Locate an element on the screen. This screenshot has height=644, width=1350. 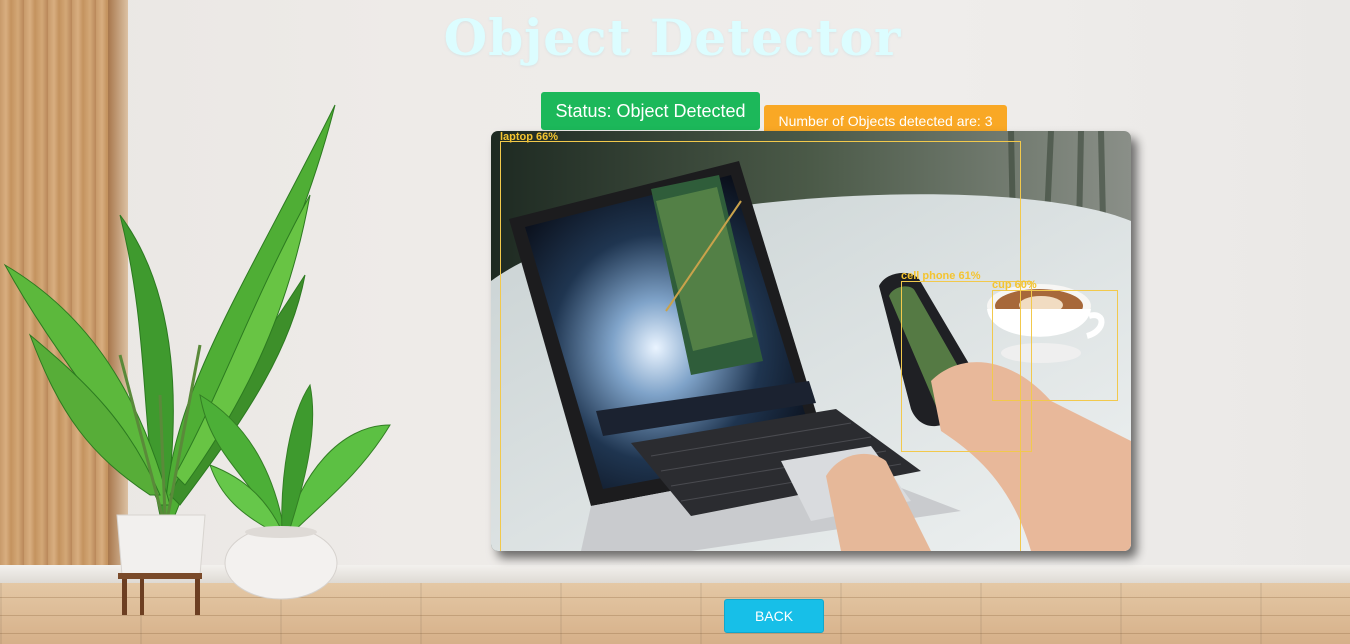
status-badge: Status: Object Detected is located at coordinates (650, 111).